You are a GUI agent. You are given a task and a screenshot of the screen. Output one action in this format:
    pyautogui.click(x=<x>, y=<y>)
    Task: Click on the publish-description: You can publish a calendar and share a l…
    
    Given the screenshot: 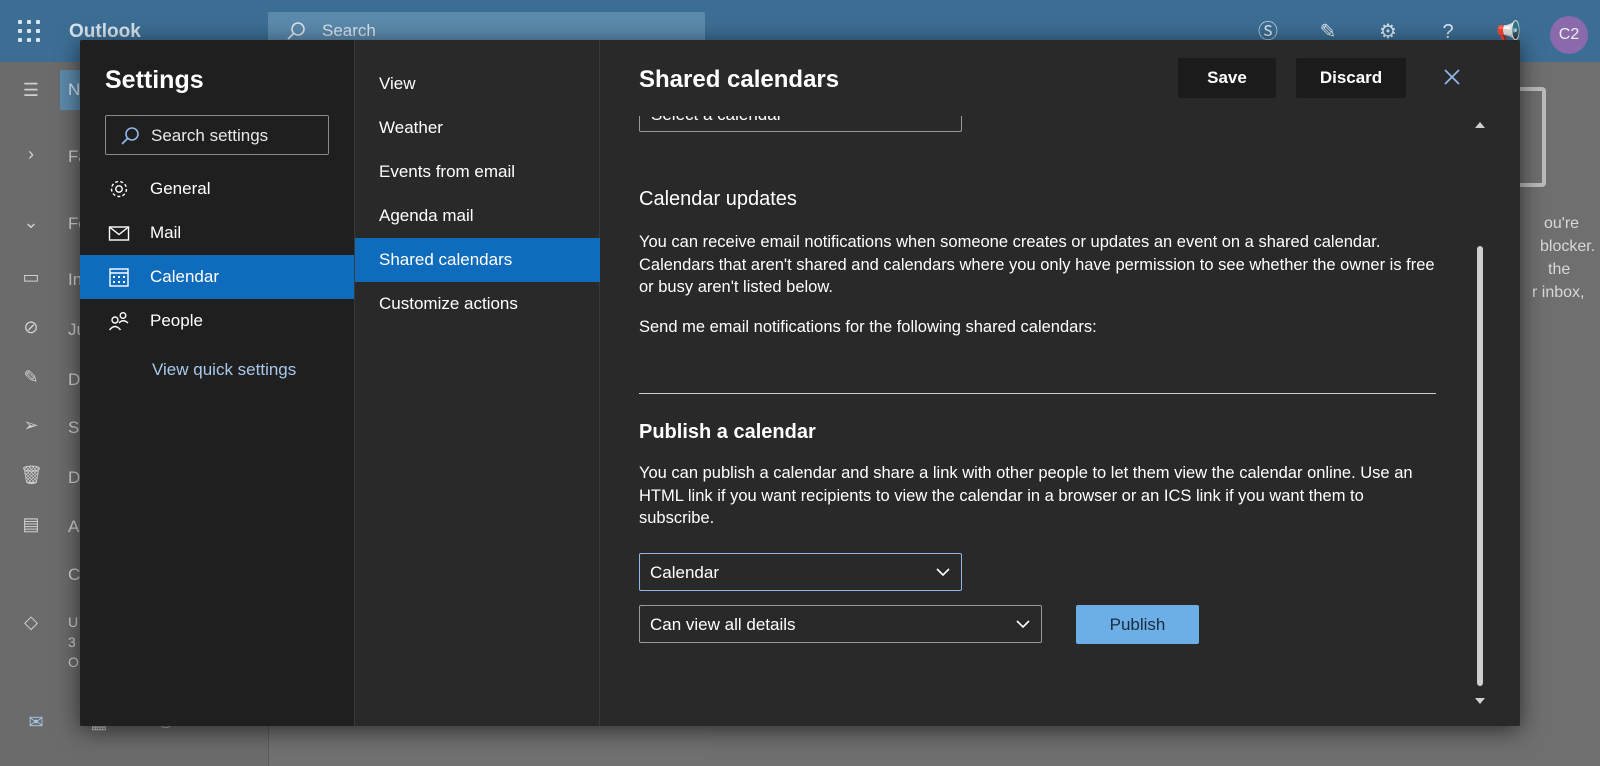 What is the action you would take?
    pyautogui.click(x=1026, y=495)
    